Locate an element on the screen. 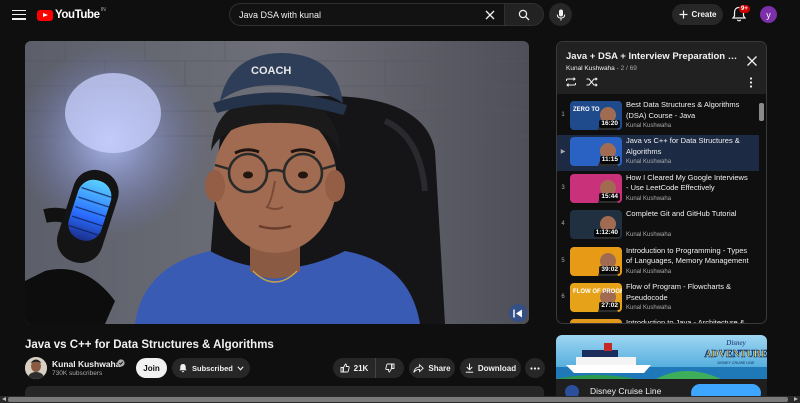 Image resolution: width=800 pixels, height=403 pixels. playlist-item-index: 4 is located at coordinates (563, 224).